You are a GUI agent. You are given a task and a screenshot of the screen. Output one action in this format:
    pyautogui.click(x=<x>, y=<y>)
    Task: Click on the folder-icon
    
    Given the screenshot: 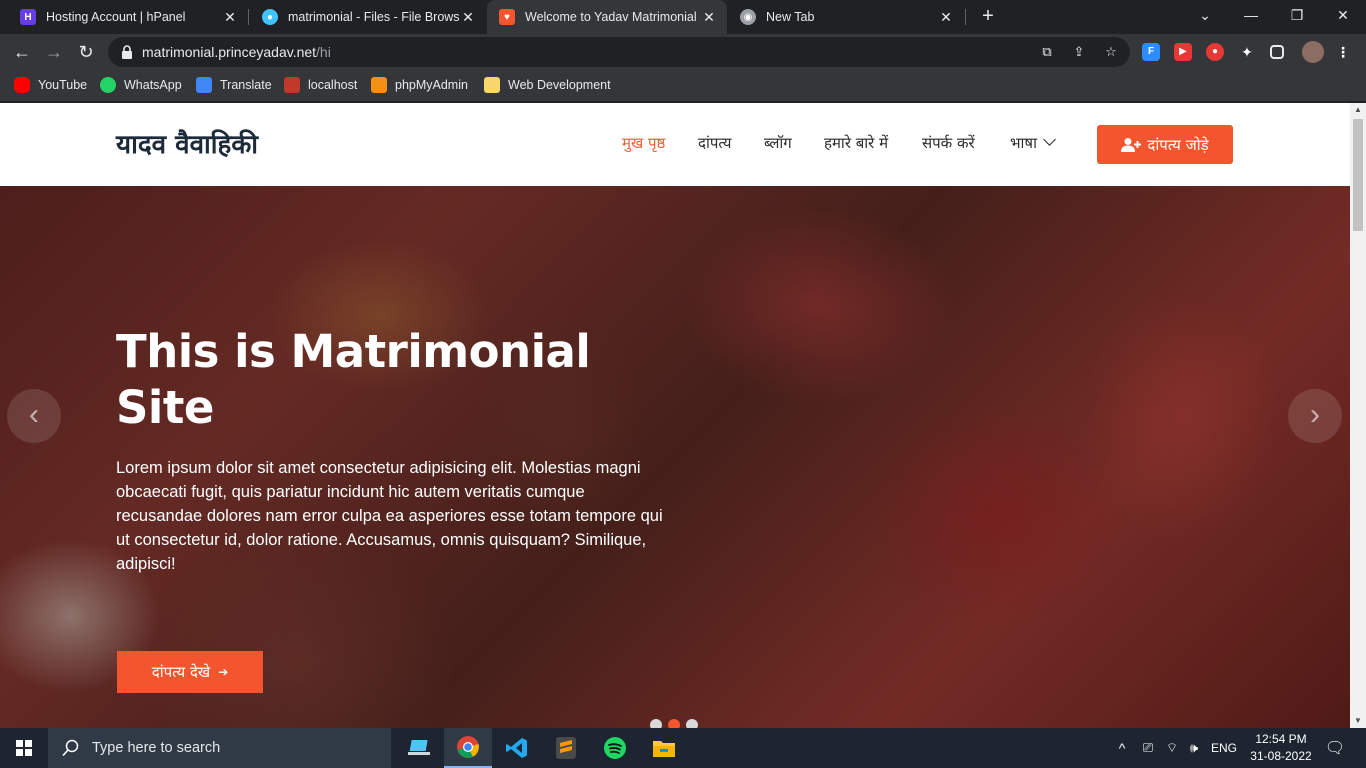 What is the action you would take?
    pyautogui.click(x=492, y=85)
    